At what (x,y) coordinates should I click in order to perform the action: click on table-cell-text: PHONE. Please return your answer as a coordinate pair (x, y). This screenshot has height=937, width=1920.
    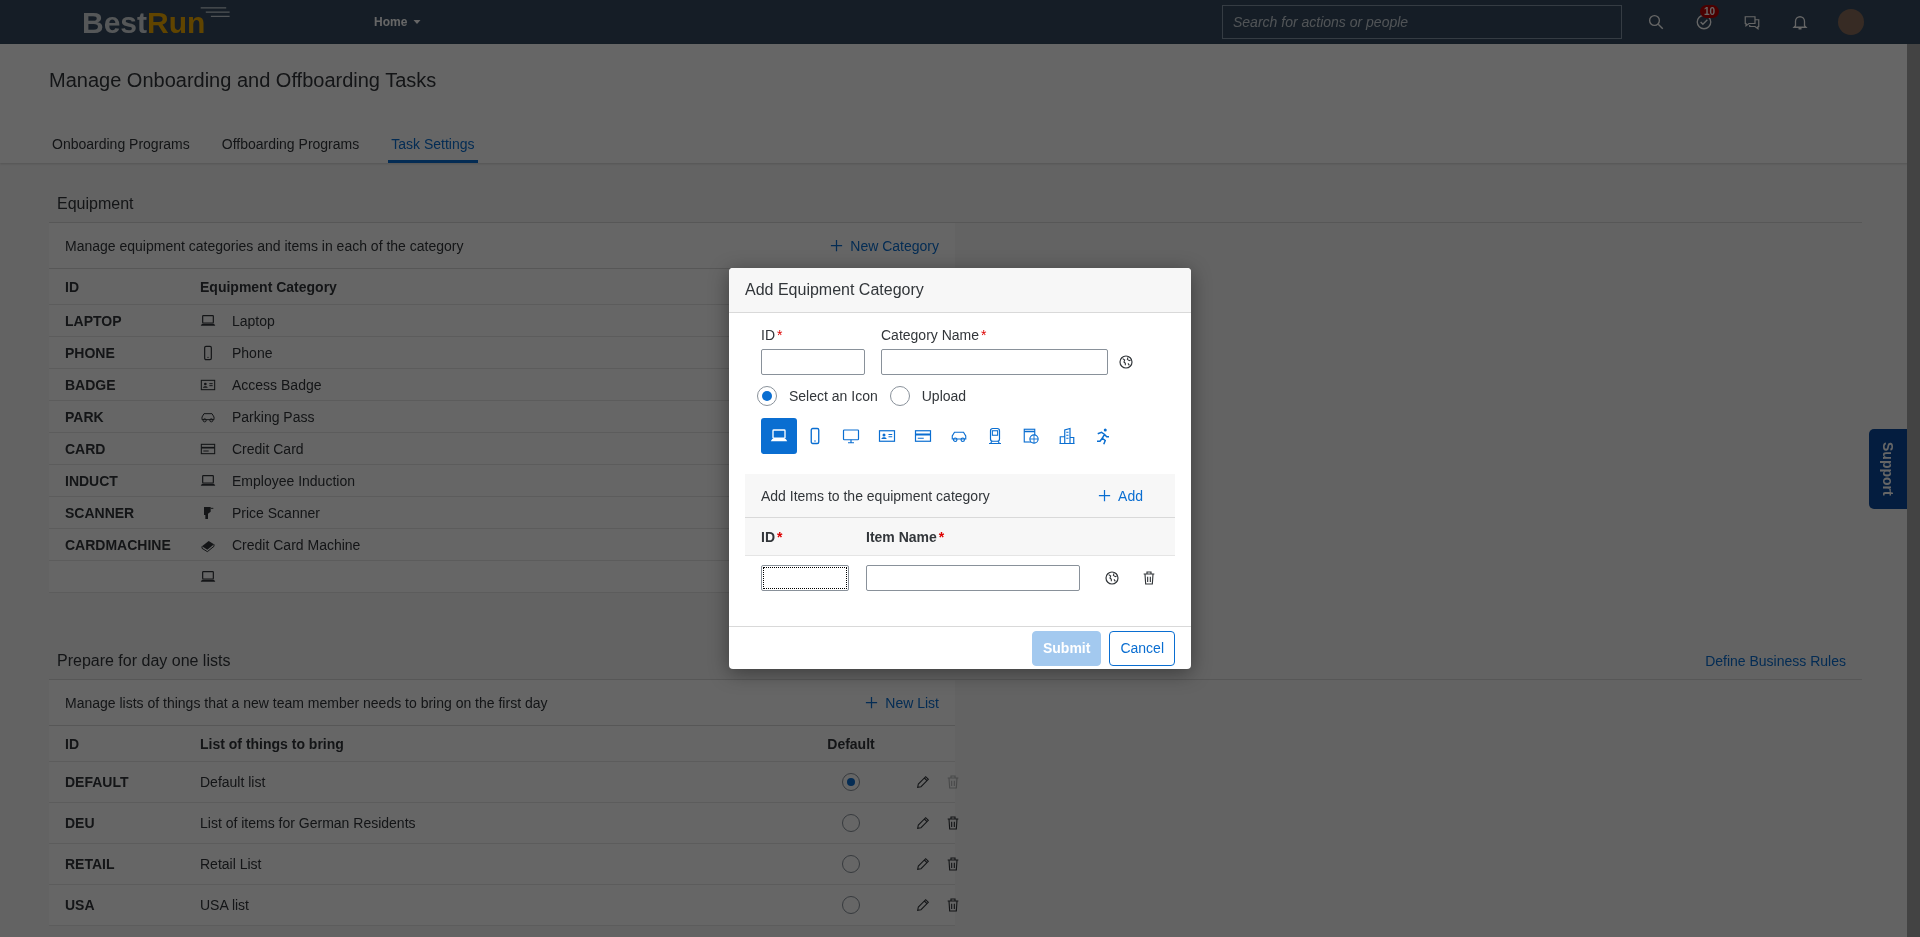
    Looking at the image, I should click on (90, 352).